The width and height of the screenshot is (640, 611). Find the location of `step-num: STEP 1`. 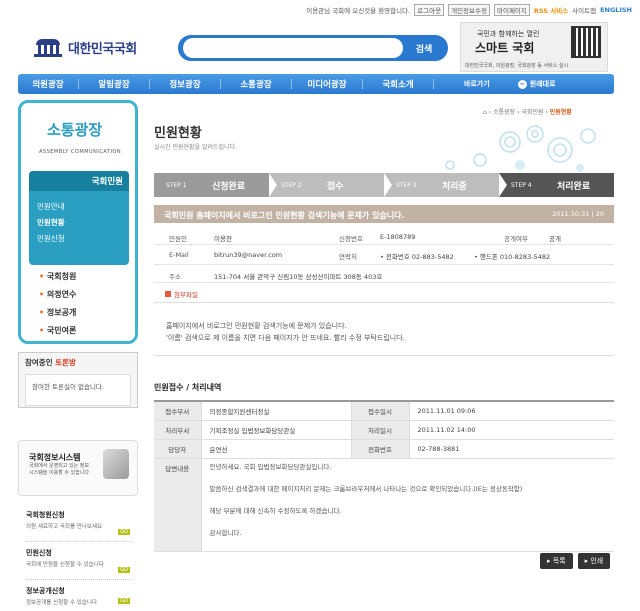

step-num: STEP 1 is located at coordinates (176, 185).